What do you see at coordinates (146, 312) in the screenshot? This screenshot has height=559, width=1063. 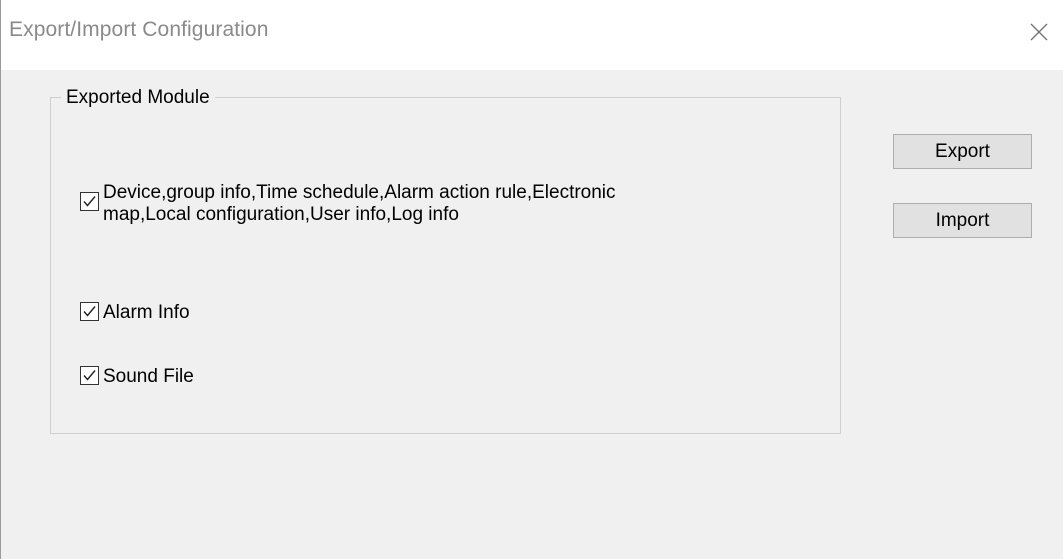 I see `alarm-info-label: Alarm Info` at bounding box center [146, 312].